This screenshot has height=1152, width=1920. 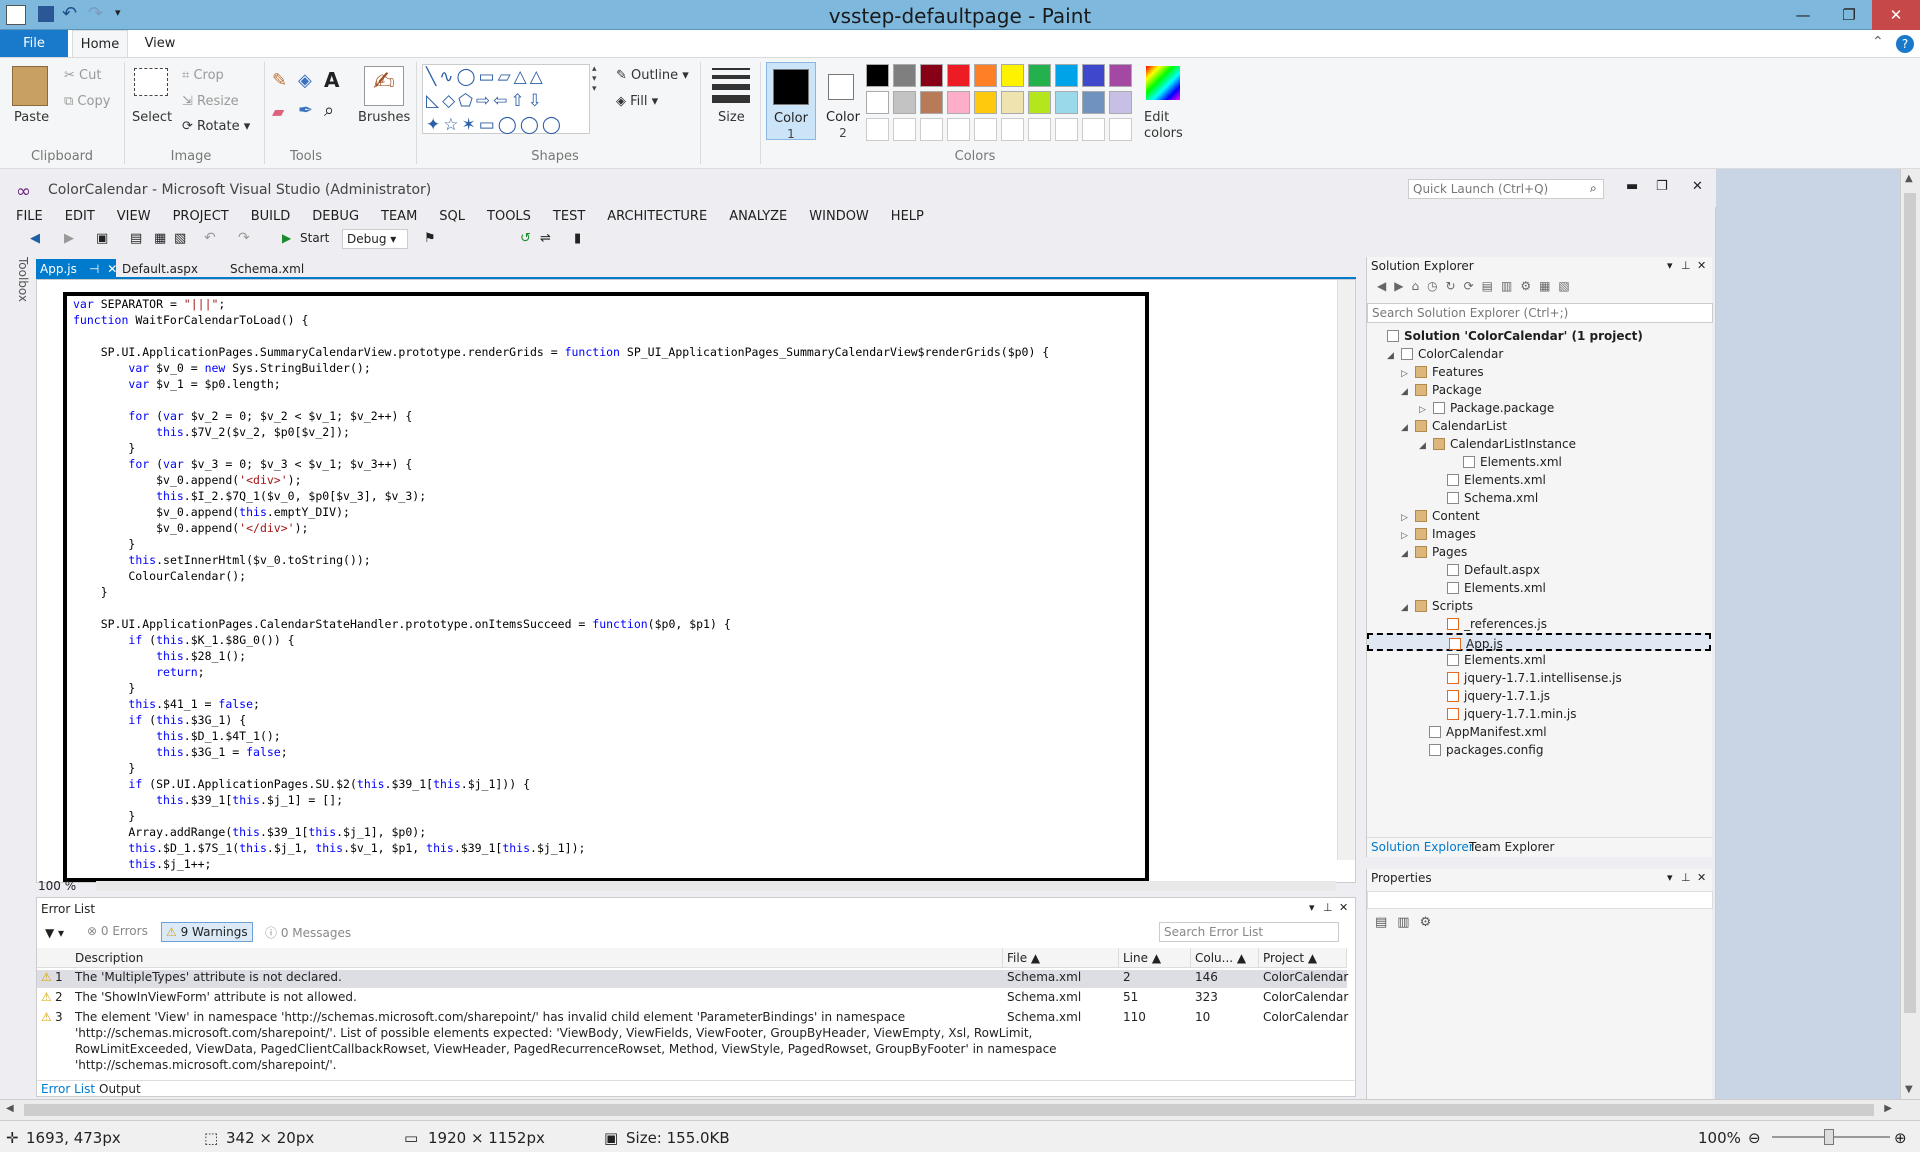 What do you see at coordinates (384, 117) in the screenshot?
I see `brushes-button: Brushes` at bounding box center [384, 117].